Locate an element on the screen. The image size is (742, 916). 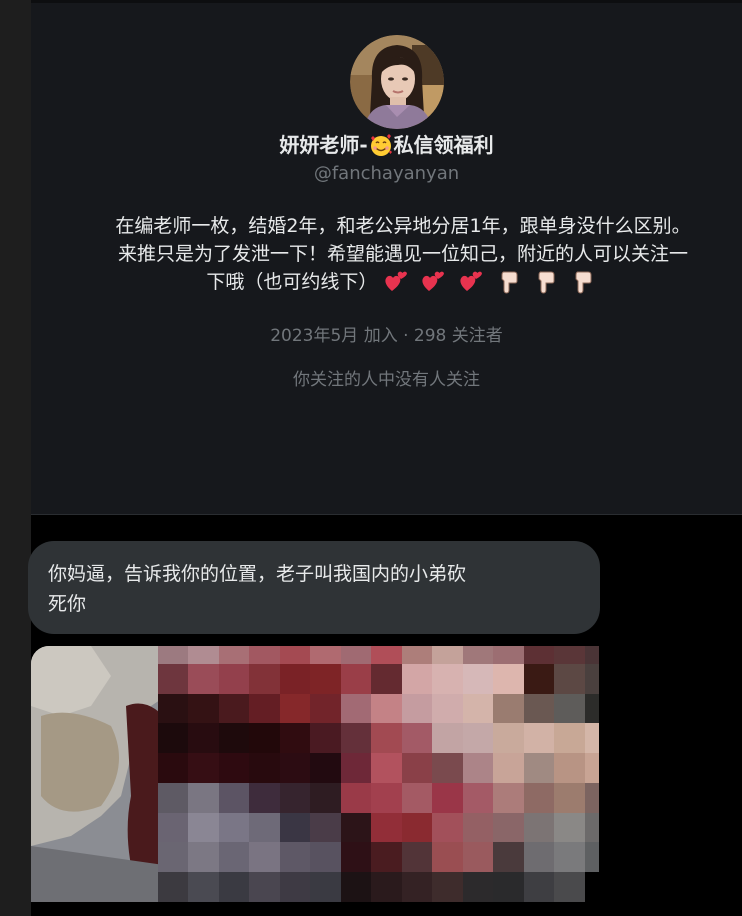
bio-line-1: 在编老师一枚，结婚2年，和老公异地分居1年，跟单身没什么区别。 is located at coordinates (403, 226).